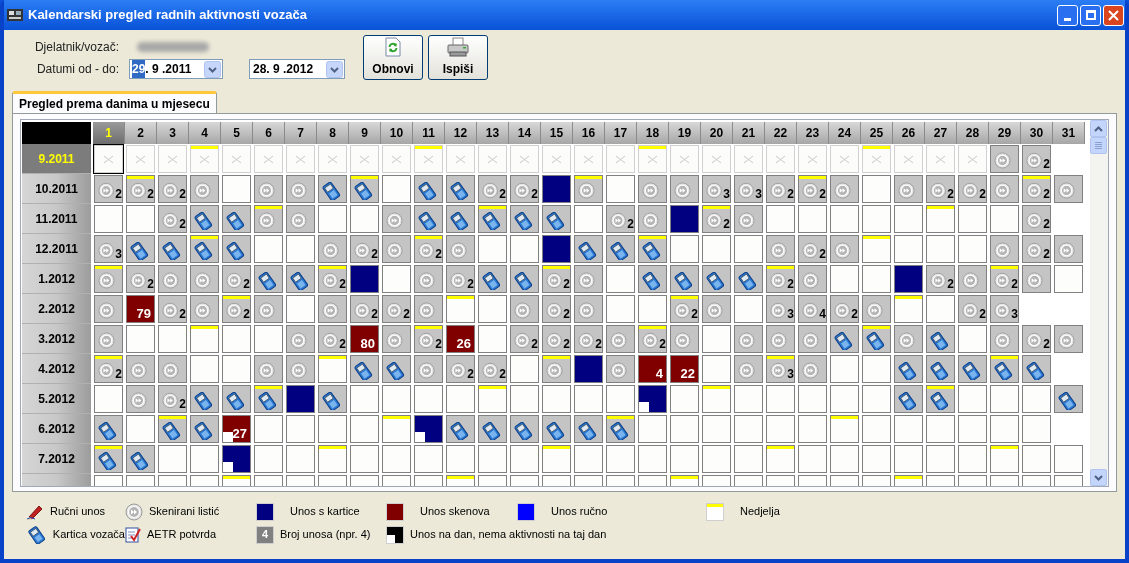 The image size is (1129, 563). What do you see at coordinates (56, 429) in the screenshot?
I see `month-label: 6.2012` at bounding box center [56, 429].